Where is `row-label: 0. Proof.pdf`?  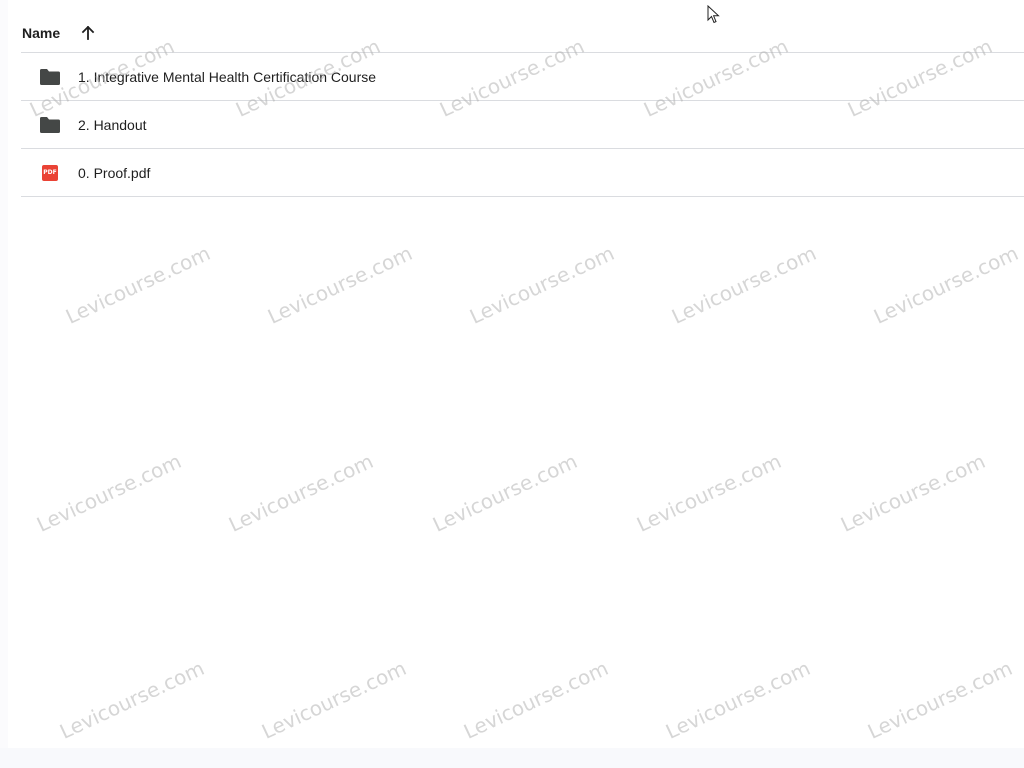
row-label: 0. Proof.pdf is located at coordinates (114, 172).